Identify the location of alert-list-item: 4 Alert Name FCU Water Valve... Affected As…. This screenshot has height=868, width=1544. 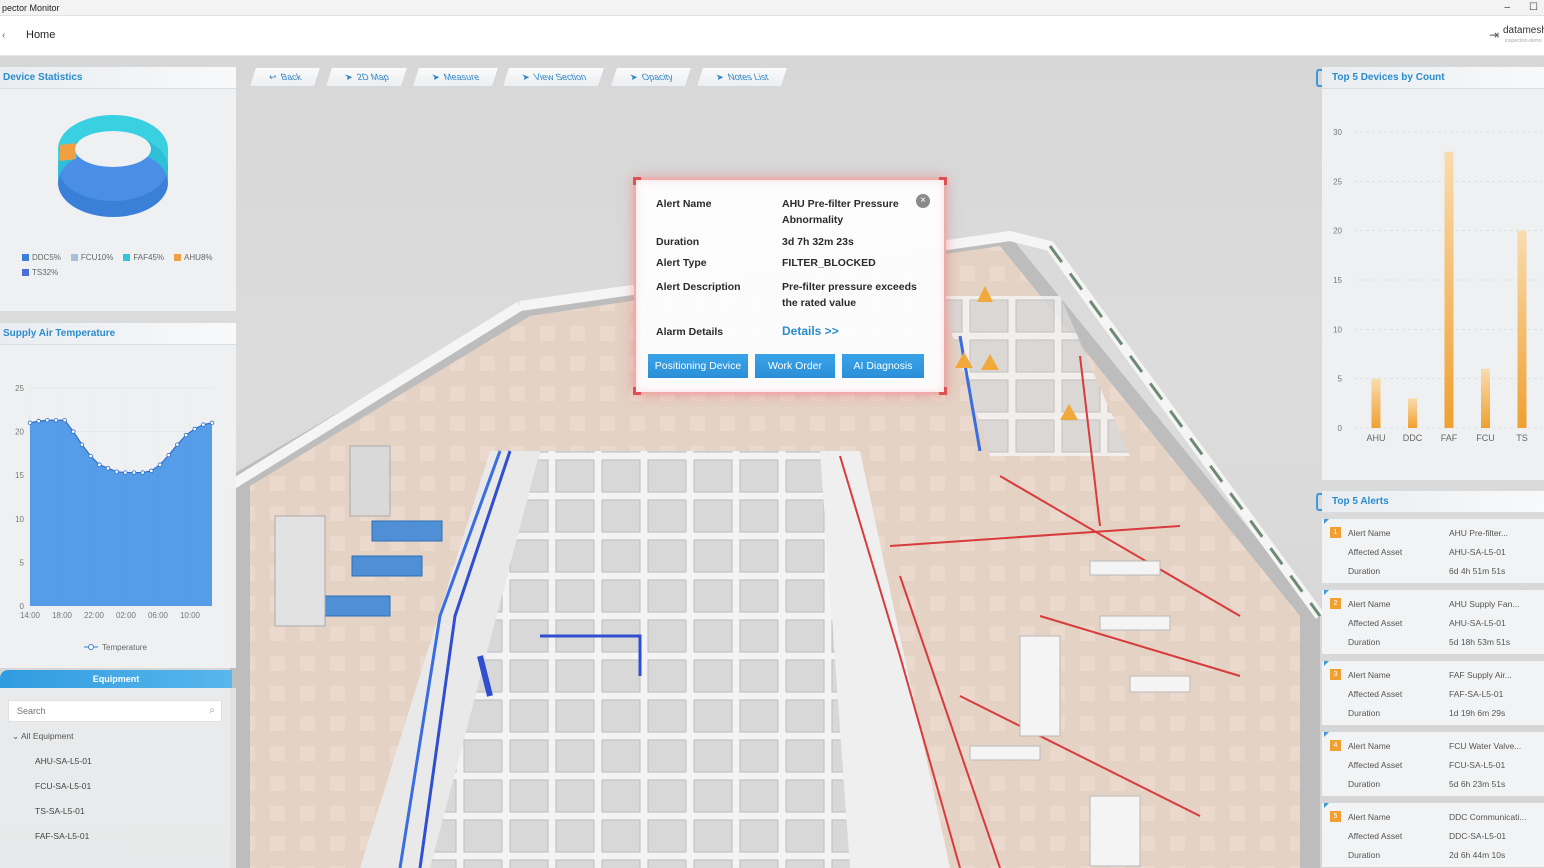
(1433, 764).